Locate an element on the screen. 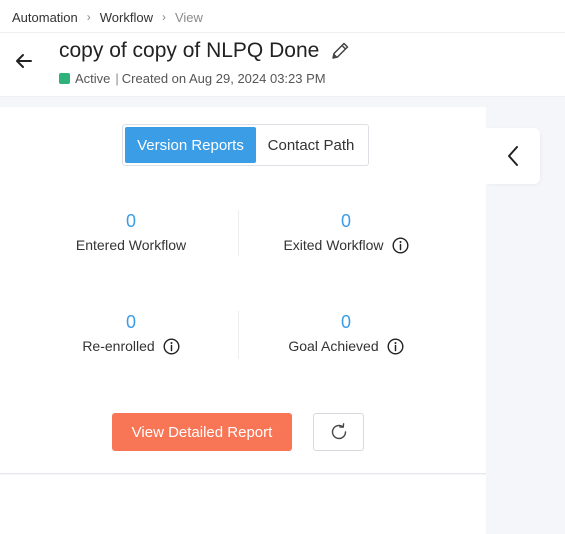 This screenshot has width=565, height=534. stat-entered-workflow: 0 Entered Workflow is located at coordinates (131, 232).